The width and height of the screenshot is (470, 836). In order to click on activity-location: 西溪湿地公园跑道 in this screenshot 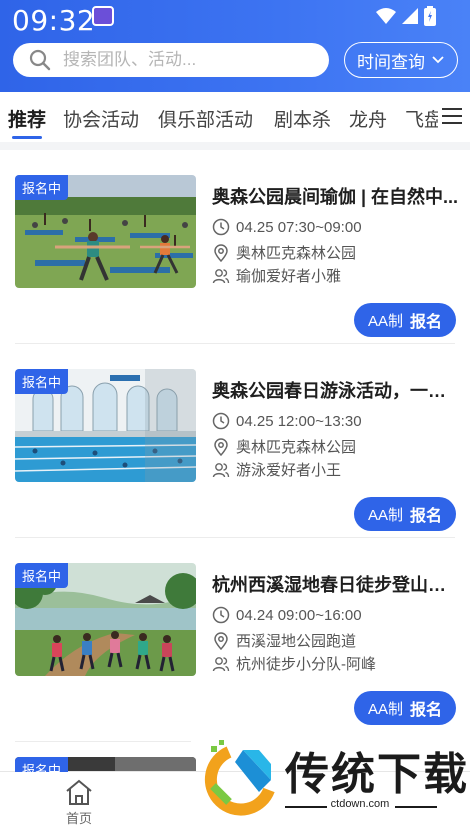, I will do `click(284, 640)`.